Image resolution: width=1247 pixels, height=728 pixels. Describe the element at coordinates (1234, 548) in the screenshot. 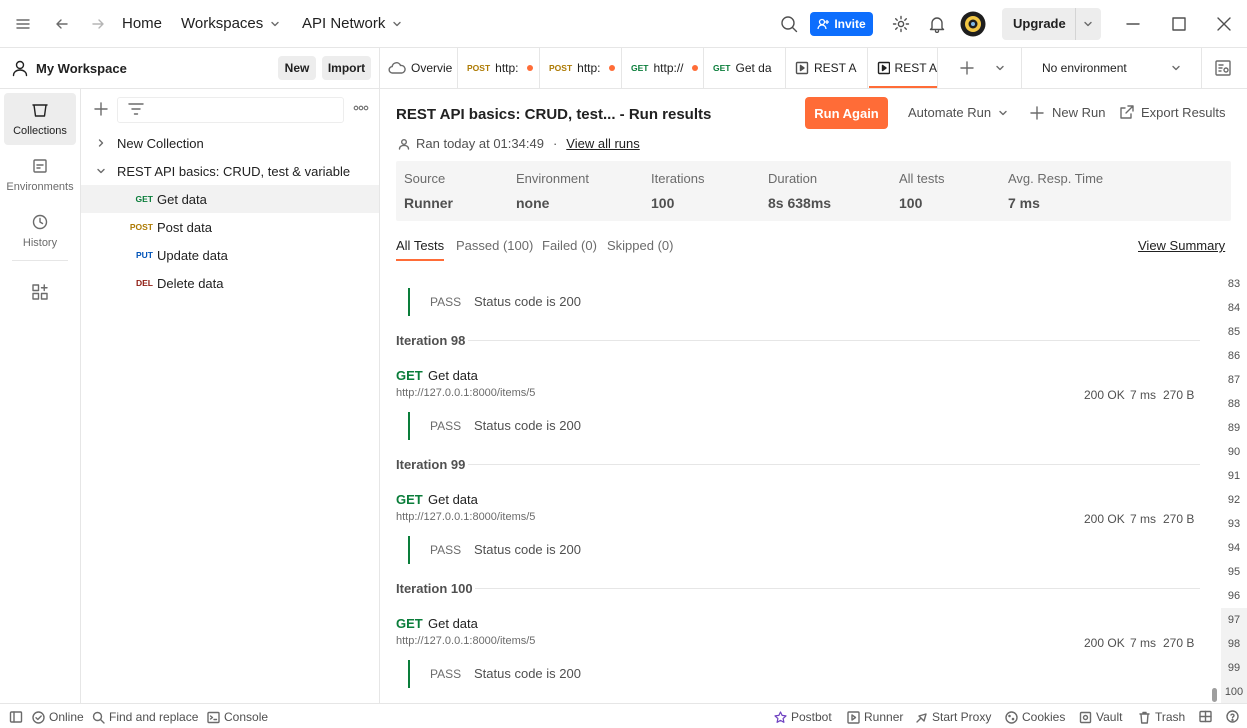

I see `iteration-number: 94` at that location.